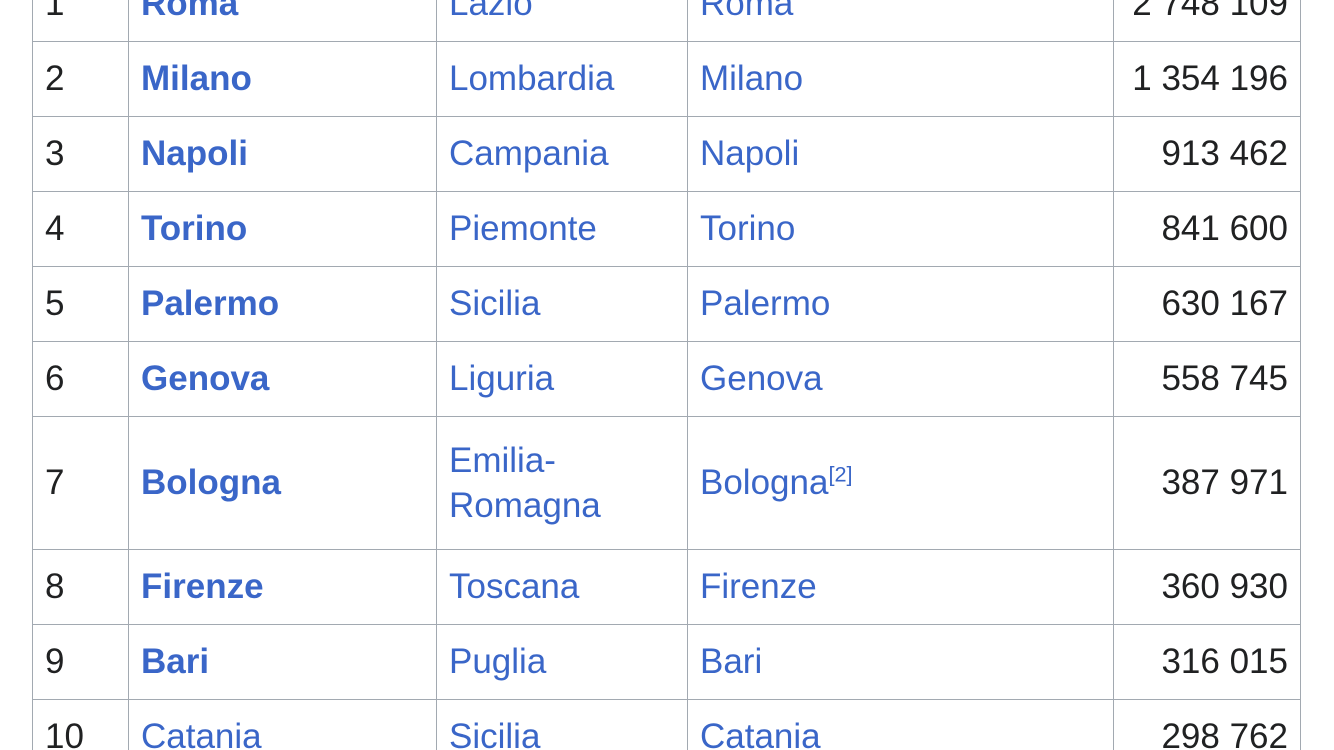 The width and height of the screenshot is (1334, 750). I want to click on cell-region: Campania, so click(562, 154).